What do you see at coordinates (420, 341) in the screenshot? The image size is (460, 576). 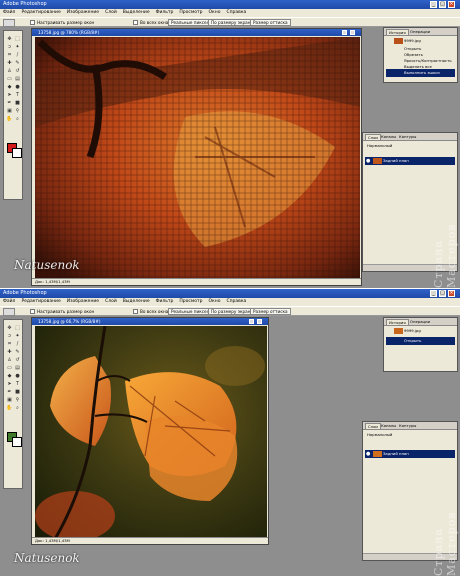 I see `history-step-selected: Открыть` at bounding box center [420, 341].